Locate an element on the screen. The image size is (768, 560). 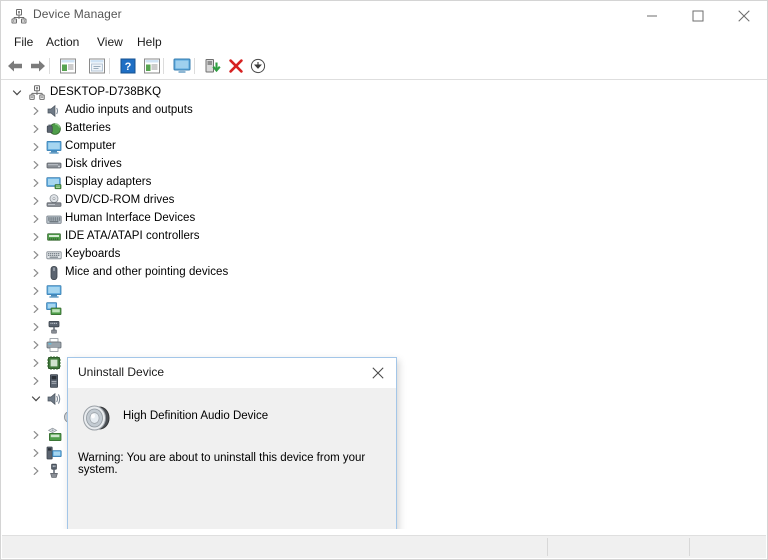
tree-label: Human Interface Devices is located at coordinates (130, 218).